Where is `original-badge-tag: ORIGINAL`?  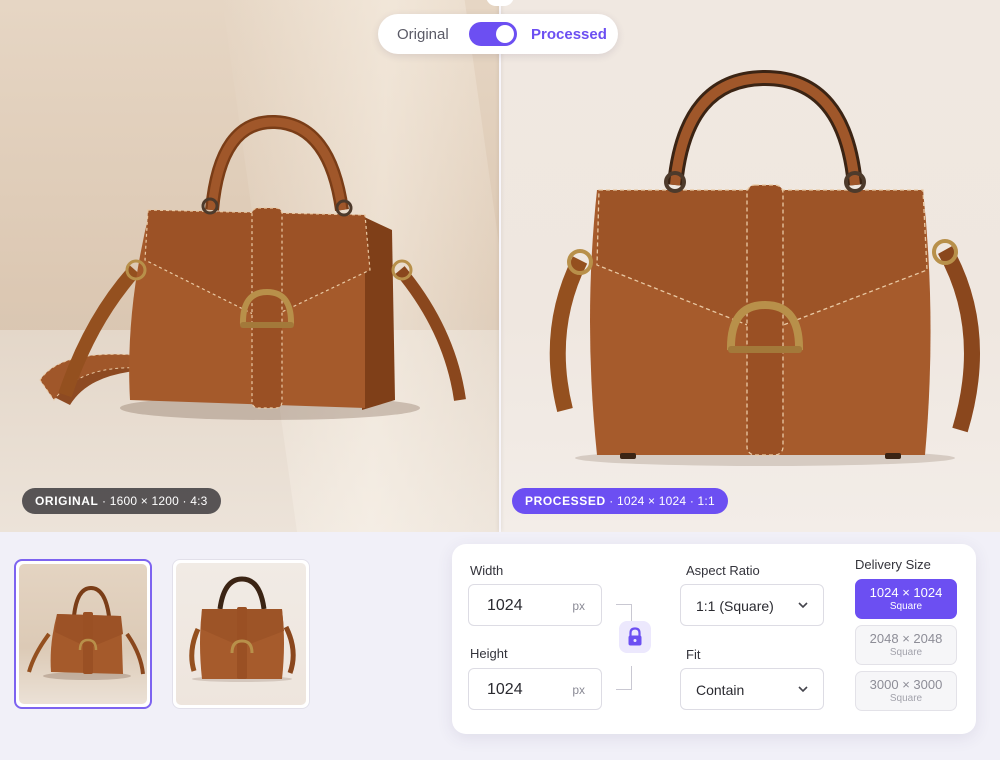 original-badge-tag: ORIGINAL is located at coordinates (67, 501).